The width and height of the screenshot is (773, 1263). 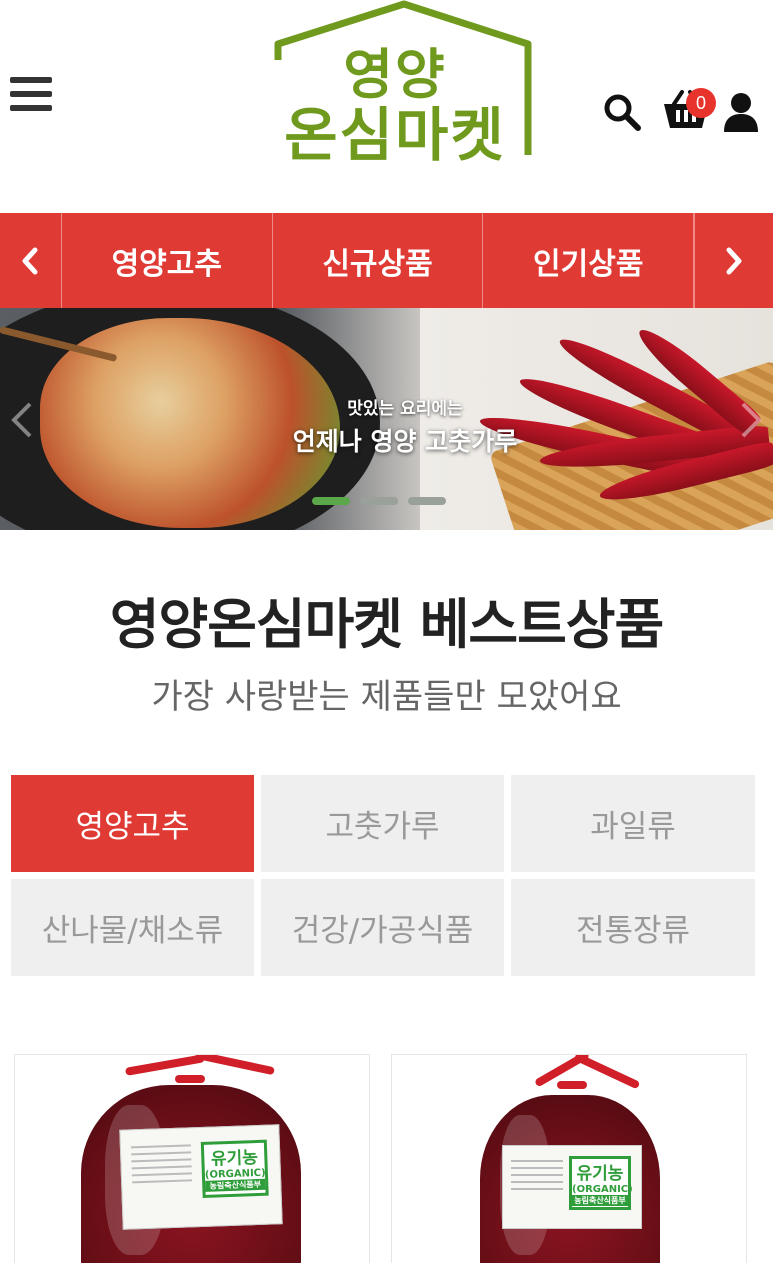 What do you see at coordinates (382, 823) in the screenshot?
I see `tab-pepper-powder: 고춧가루` at bounding box center [382, 823].